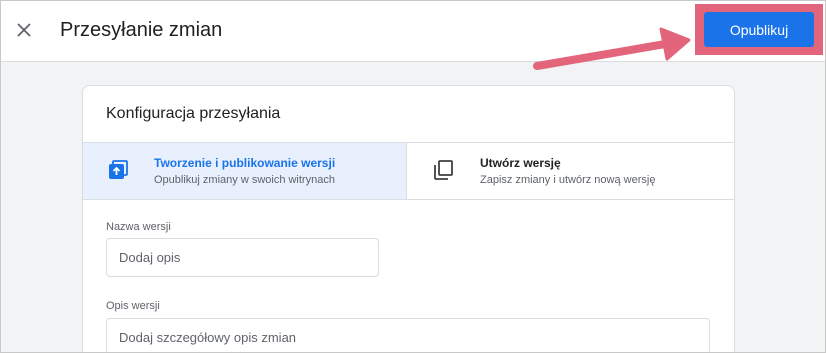 The image size is (826, 353). Describe the element at coordinates (612, 48) in the screenshot. I see `pointer-arrow-annotation` at that location.